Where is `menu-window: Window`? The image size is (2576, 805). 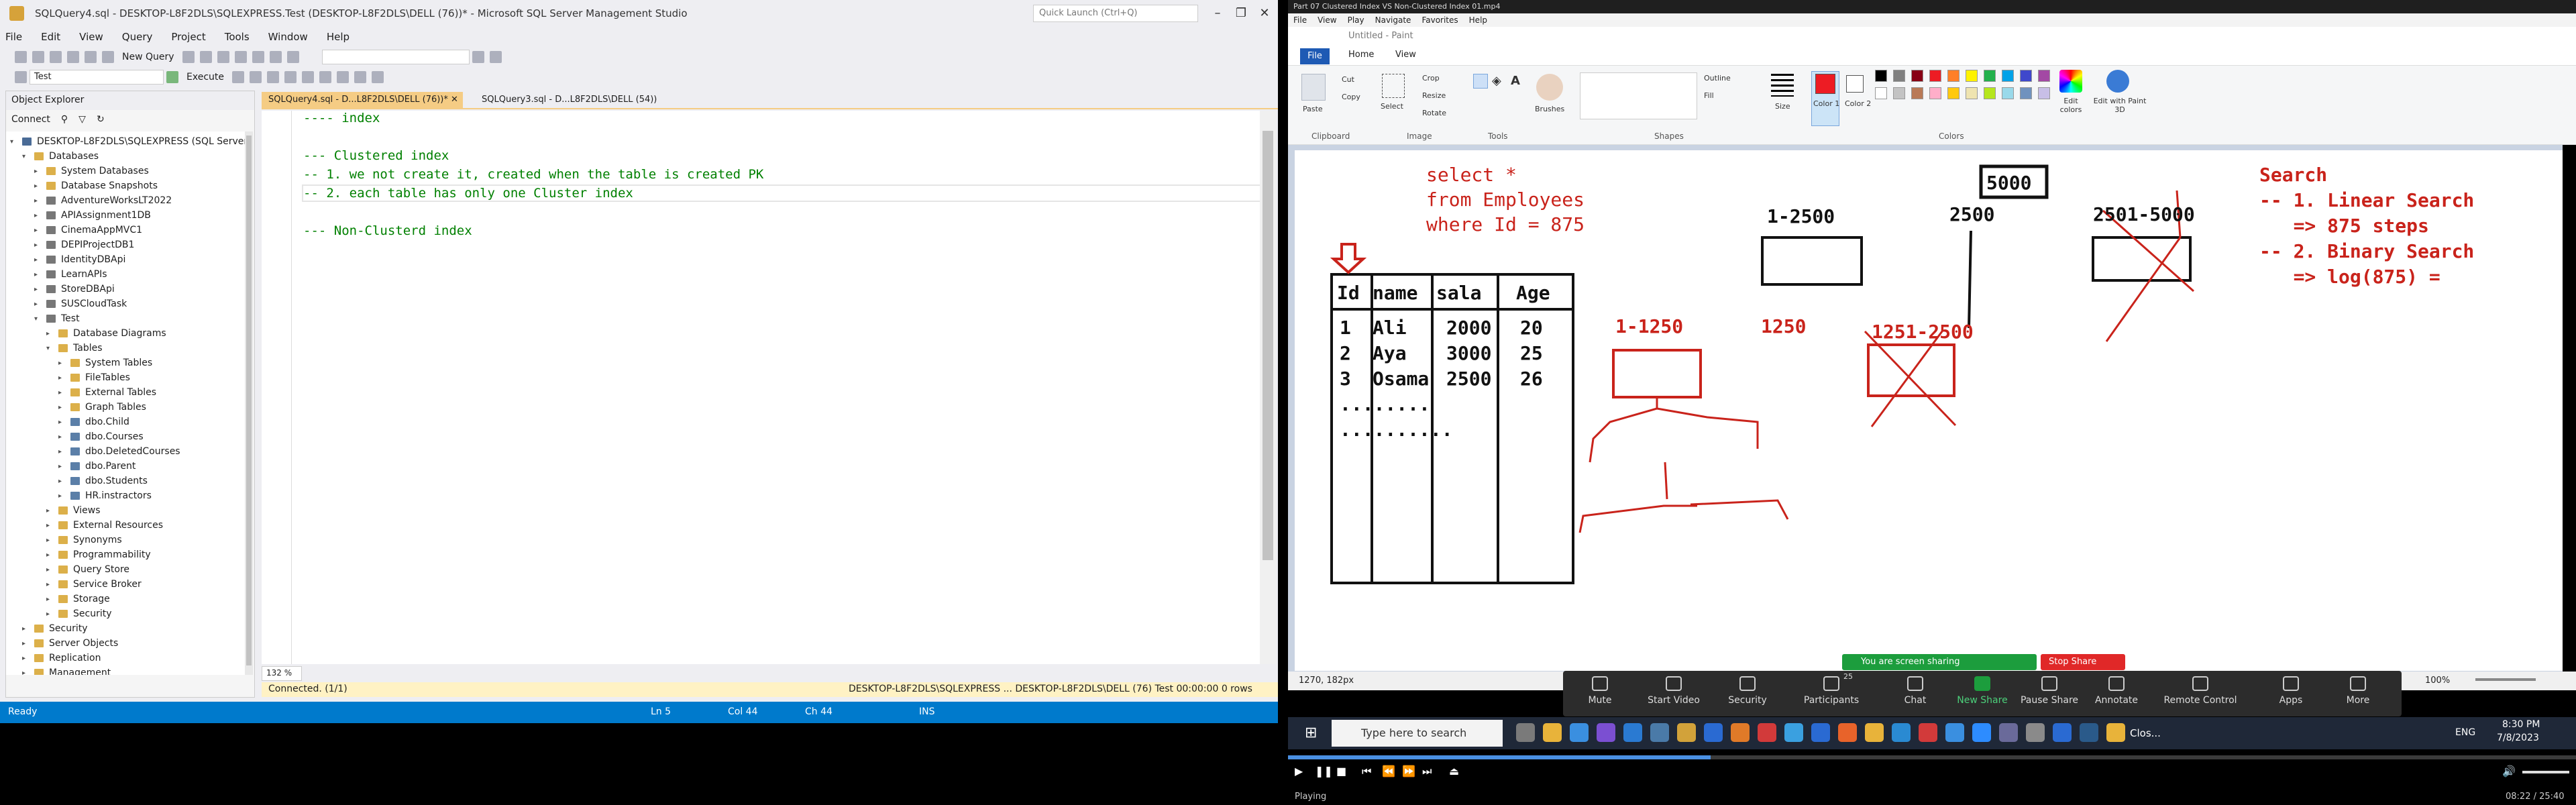
menu-window: Window is located at coordinates (288, 37).